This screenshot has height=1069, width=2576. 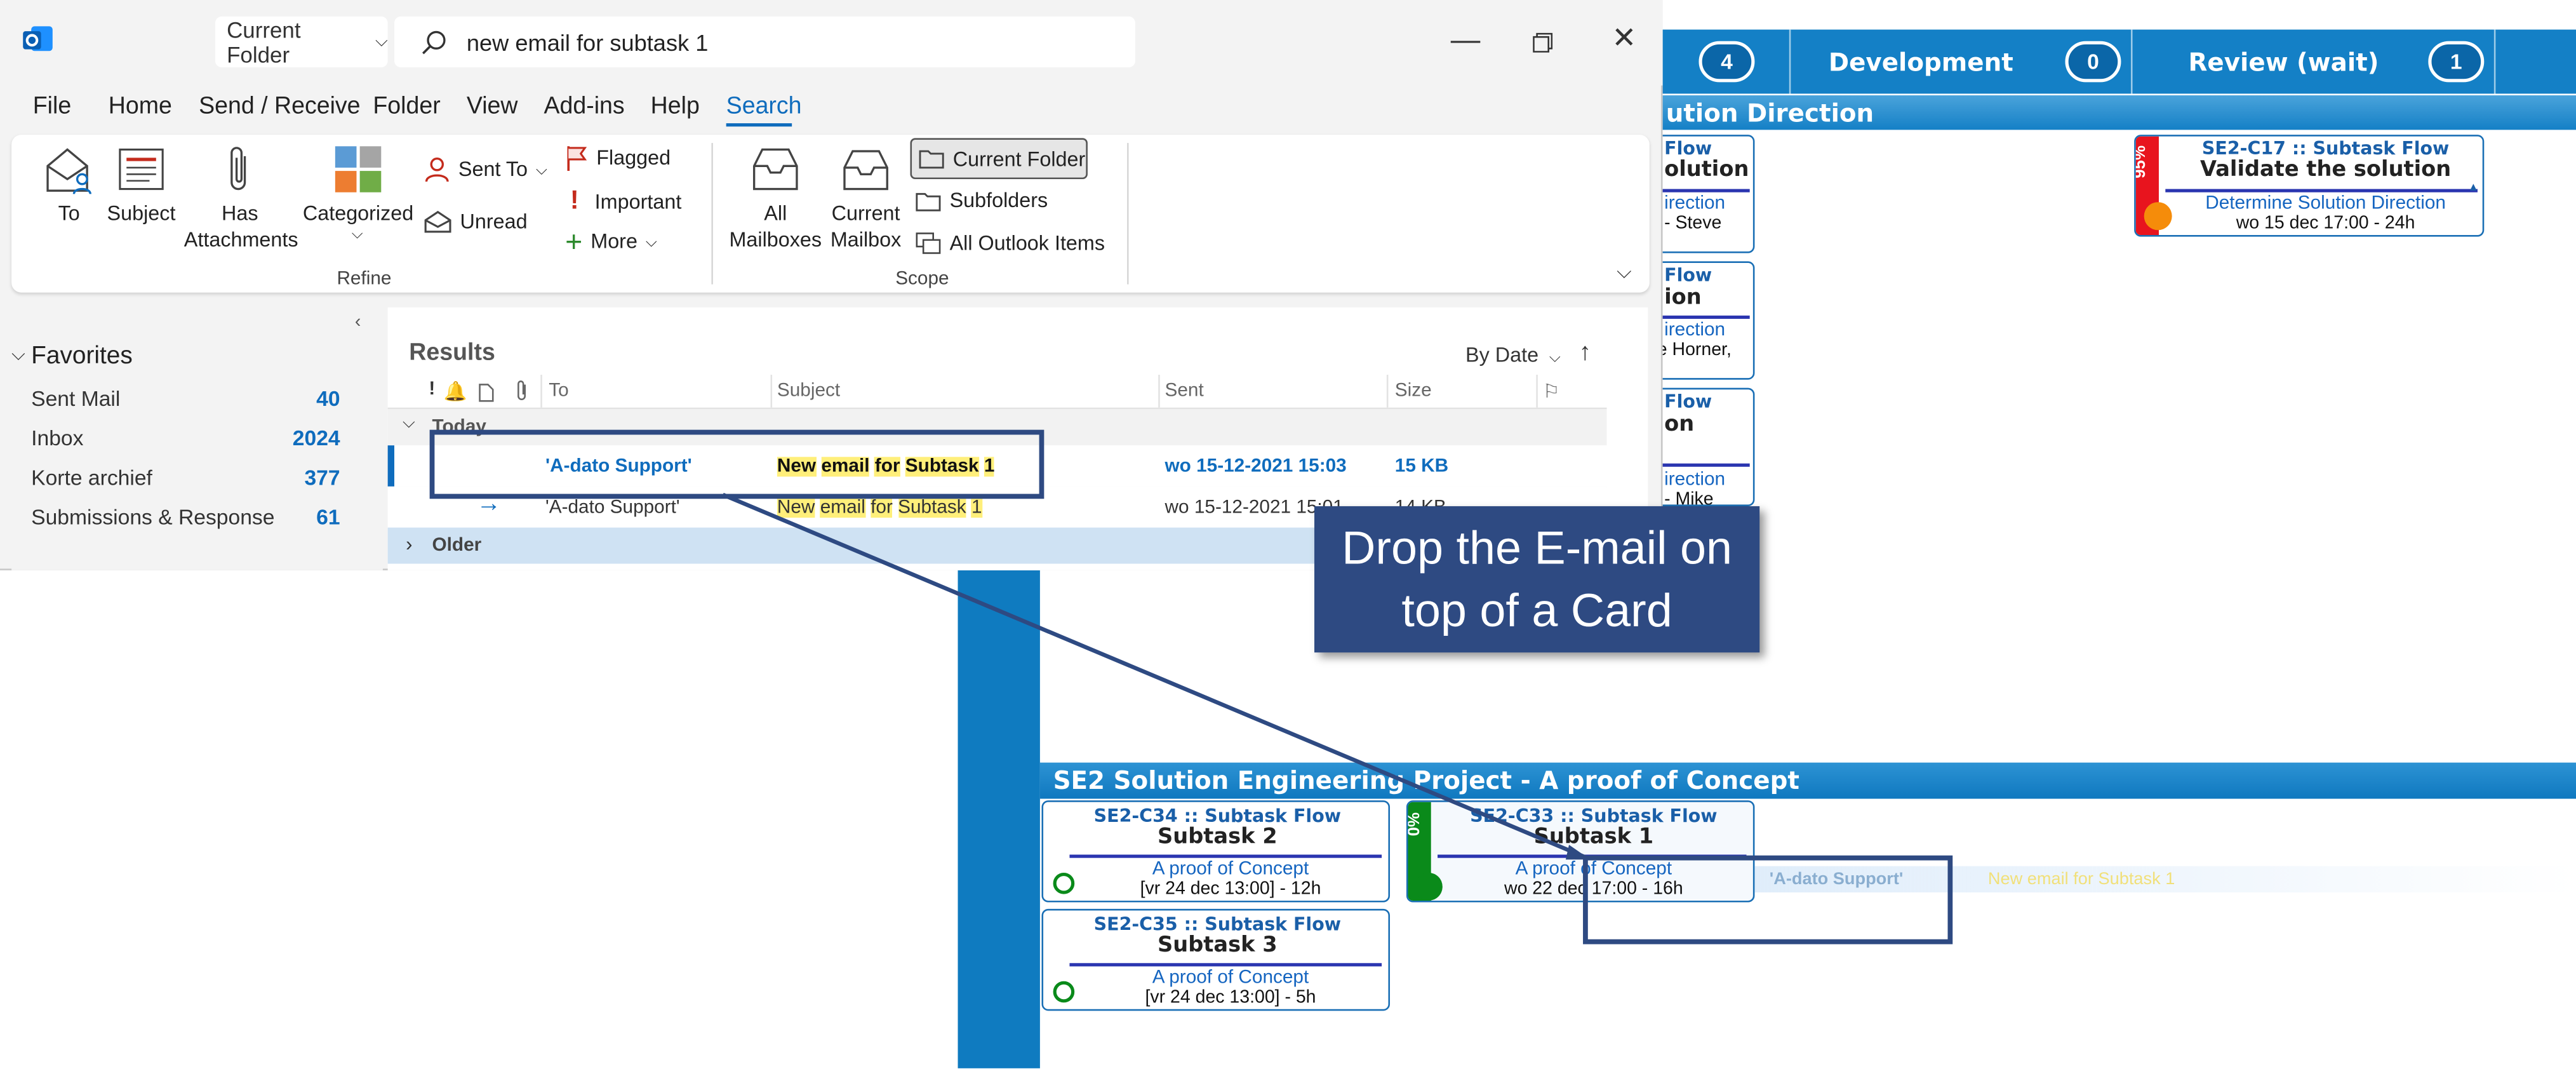 What do you see at coordinates (1537, 580) in the screenshot?
I see `instruction-callout: Drop the E-mail on top of a Card` at bounding box center [1537, 580].